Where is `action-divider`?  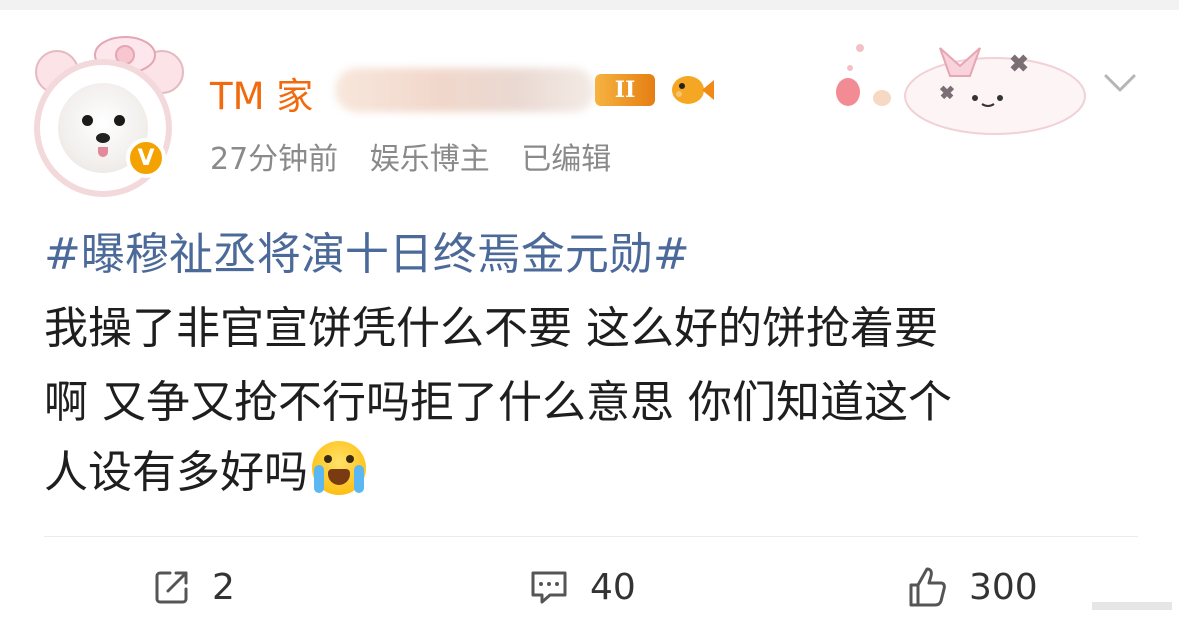 action-divider is located at coordinates (591, 536).